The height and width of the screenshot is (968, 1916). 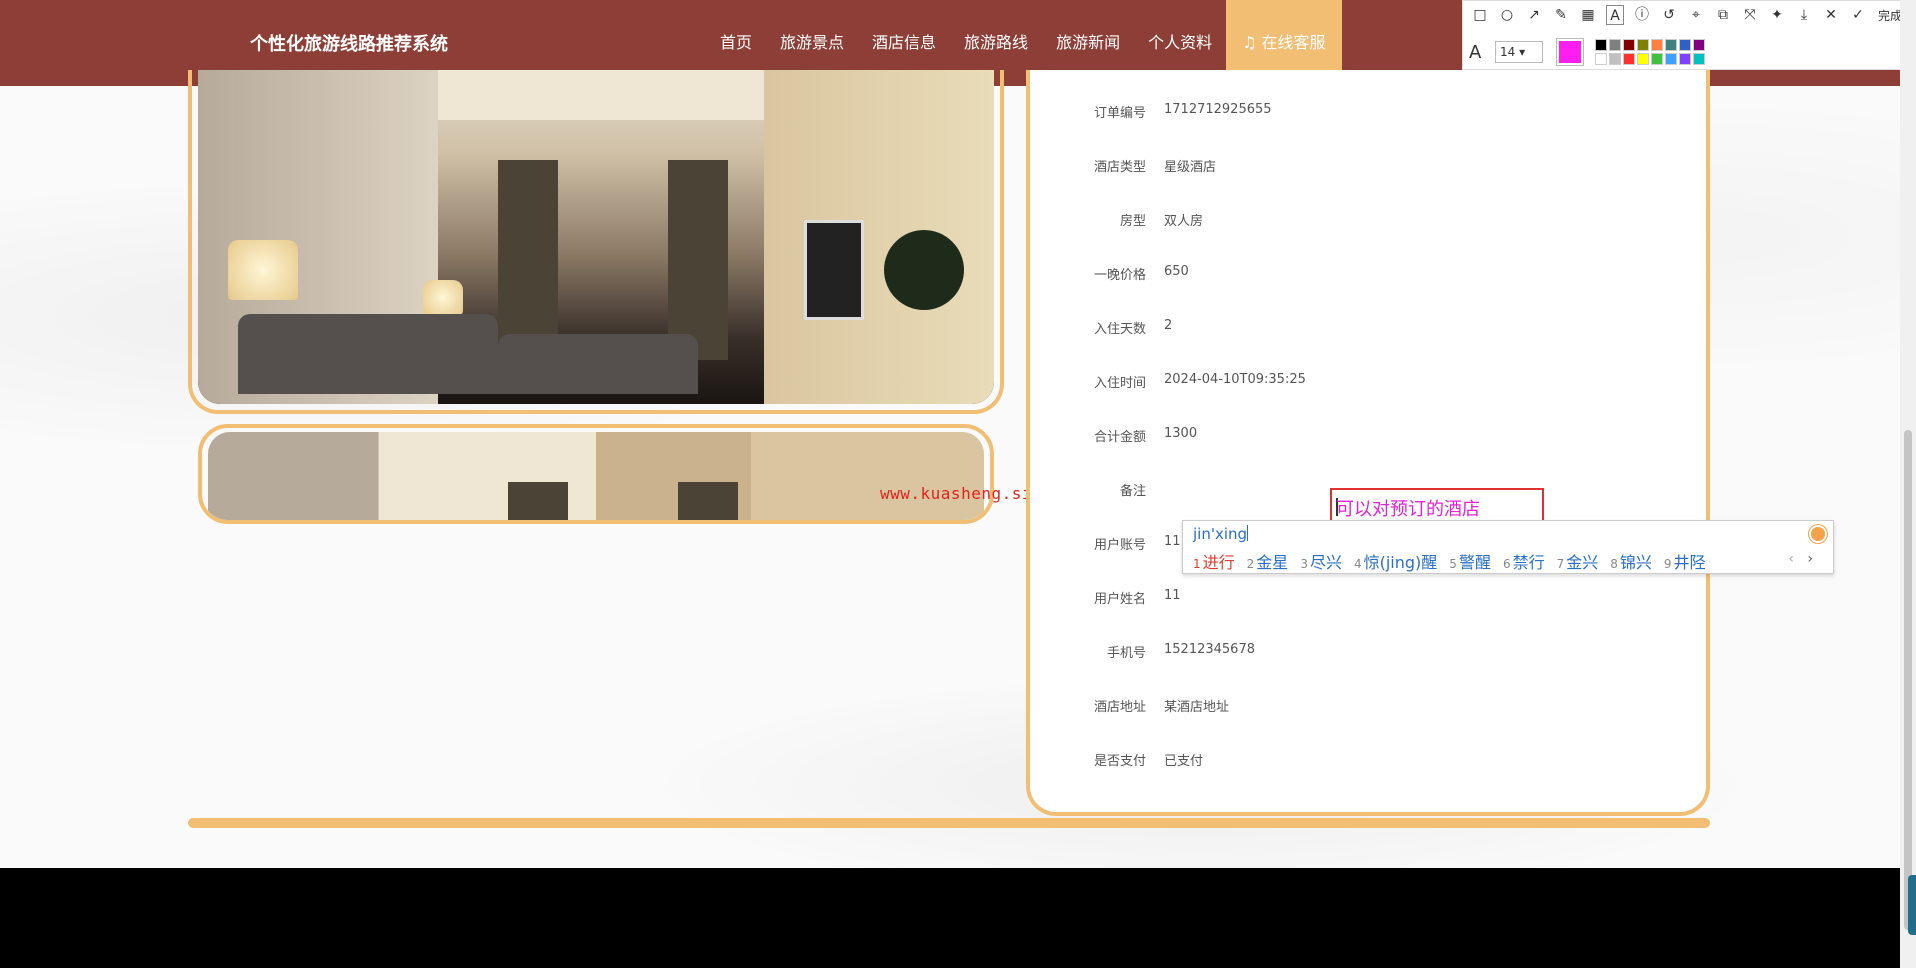 I want to click on detail-label: 用户姓名, so click(x=1119, y=599).